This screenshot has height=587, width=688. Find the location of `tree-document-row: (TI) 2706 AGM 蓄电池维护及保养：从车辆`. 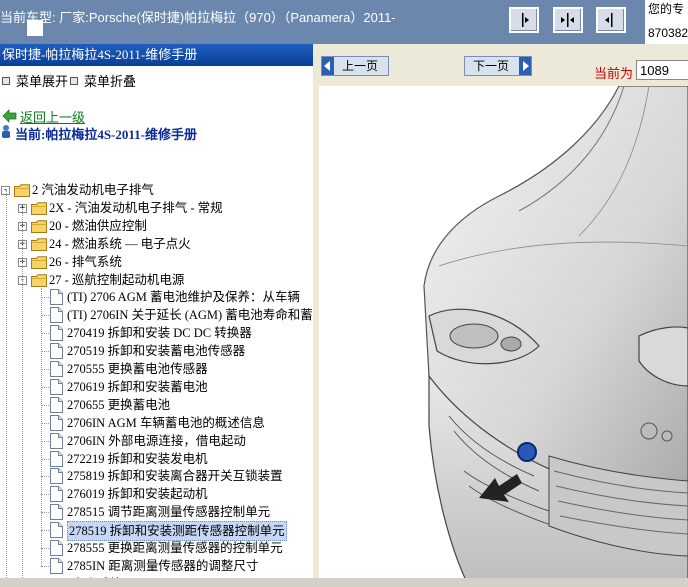

tree-document-row: (TI) 2706 AGM 蓄电池维护及保养：从车辆 is located at coordinates (156, 297).